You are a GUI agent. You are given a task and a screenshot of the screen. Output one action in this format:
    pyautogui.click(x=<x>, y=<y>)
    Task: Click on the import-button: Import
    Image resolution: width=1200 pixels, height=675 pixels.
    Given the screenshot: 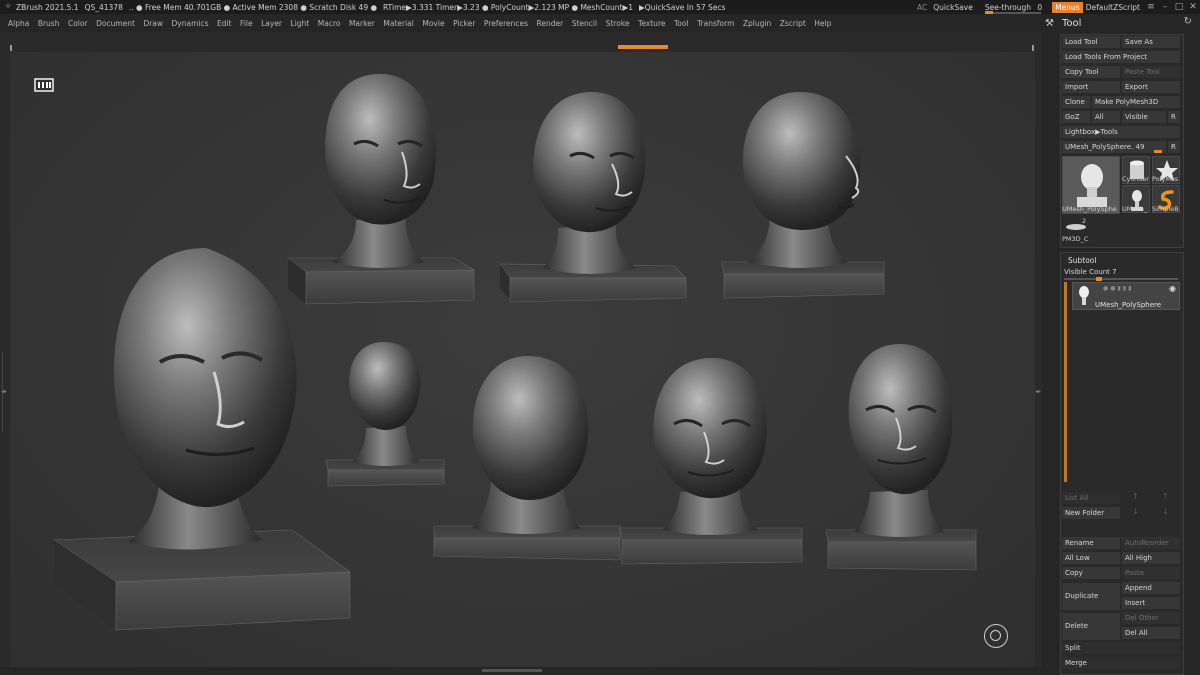 What is the action you would take?
    pyautogui.click(x=1091, y=87)
    